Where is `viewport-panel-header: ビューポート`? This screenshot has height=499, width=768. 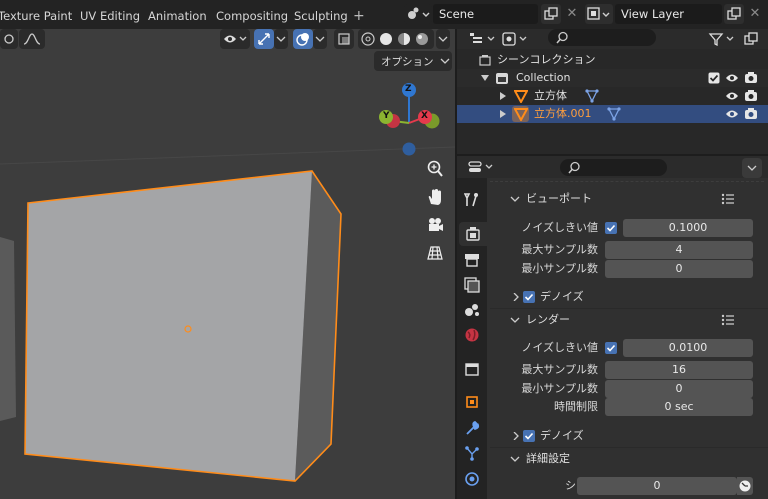 viewport-panel-header: ビューポート is located at coordinates (627, 199).